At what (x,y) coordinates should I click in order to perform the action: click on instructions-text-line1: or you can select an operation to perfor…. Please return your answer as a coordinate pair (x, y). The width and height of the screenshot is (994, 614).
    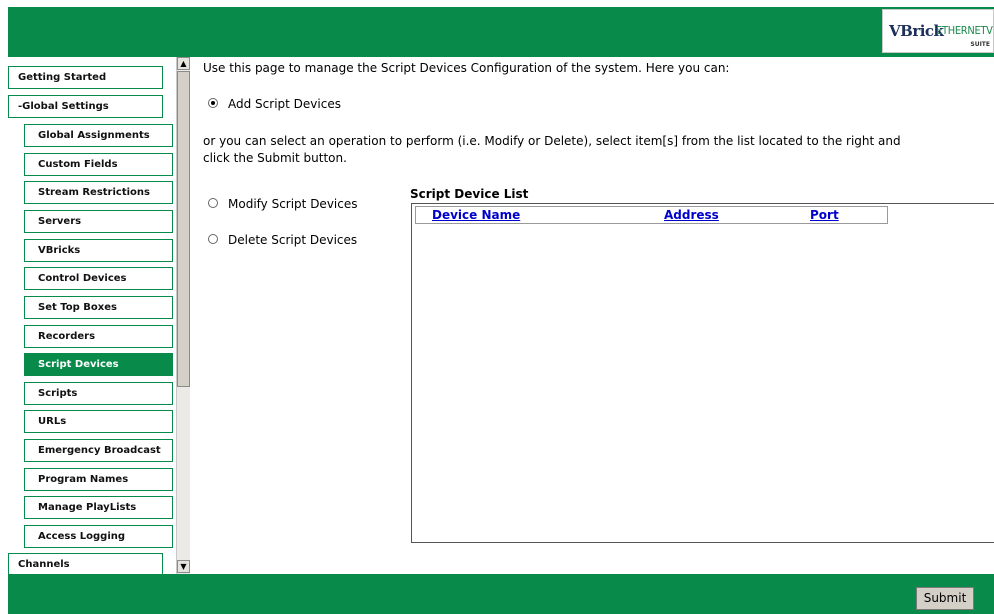
    Looking at the image, I should click on (552, 141).